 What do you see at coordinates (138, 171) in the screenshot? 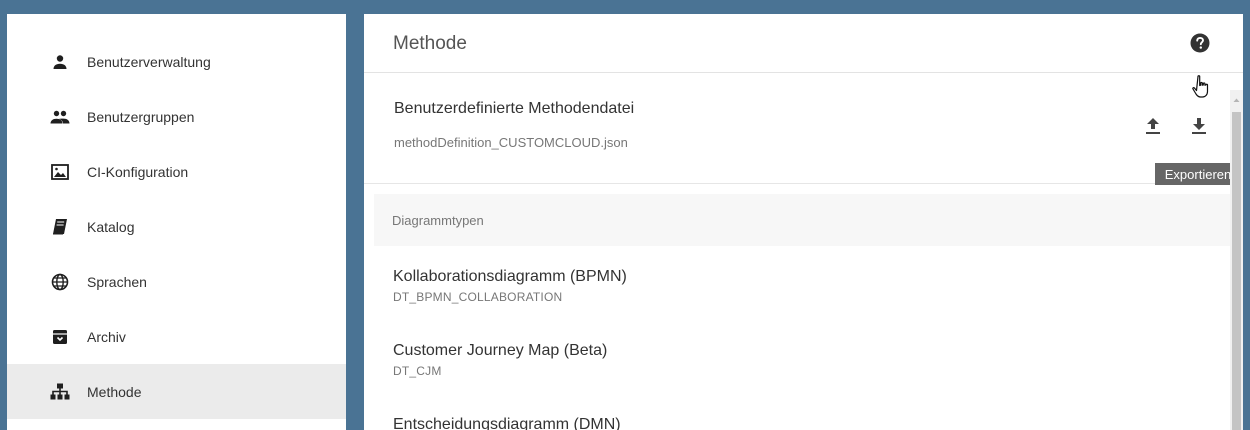
I see `sidebar-item-label: CI-Konfiguration` at bounding box center [138, 171].